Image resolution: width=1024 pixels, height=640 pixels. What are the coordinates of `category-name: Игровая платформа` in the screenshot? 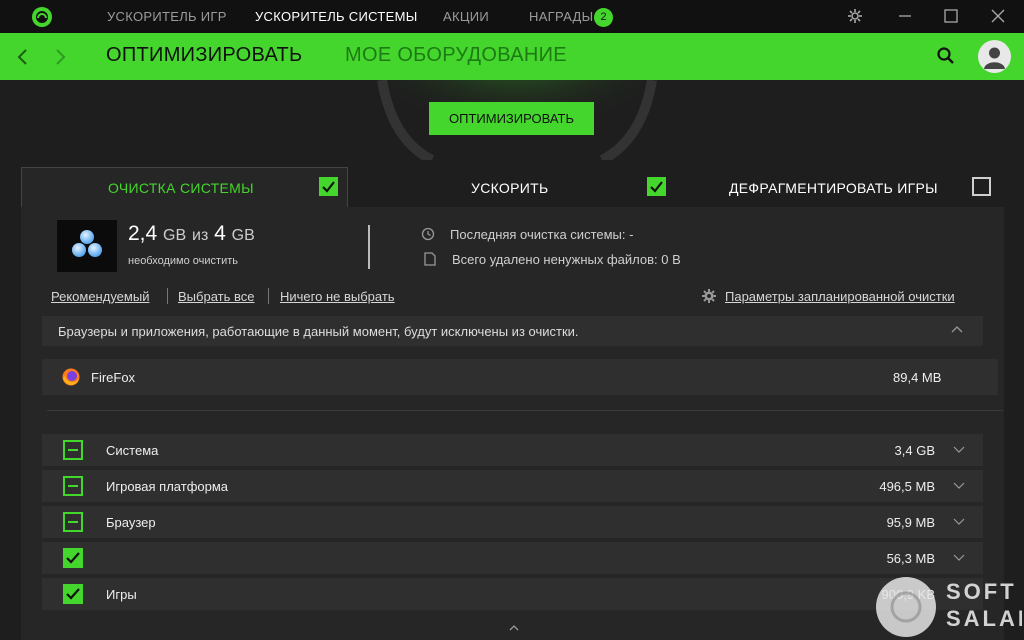 It's located at (167, 486).